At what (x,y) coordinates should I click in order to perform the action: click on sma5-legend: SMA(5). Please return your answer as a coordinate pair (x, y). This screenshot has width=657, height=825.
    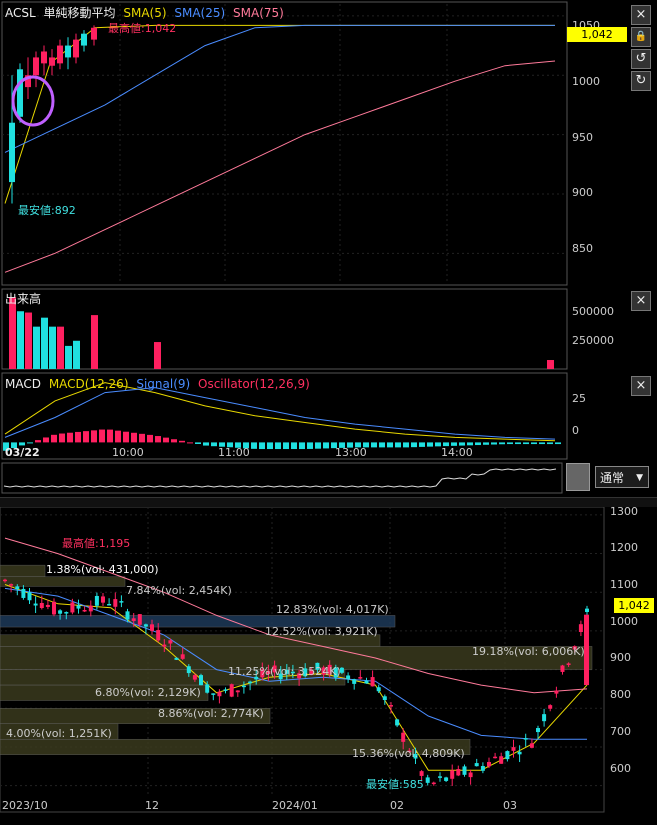
    Looking at the image, I should click on (144, 13).